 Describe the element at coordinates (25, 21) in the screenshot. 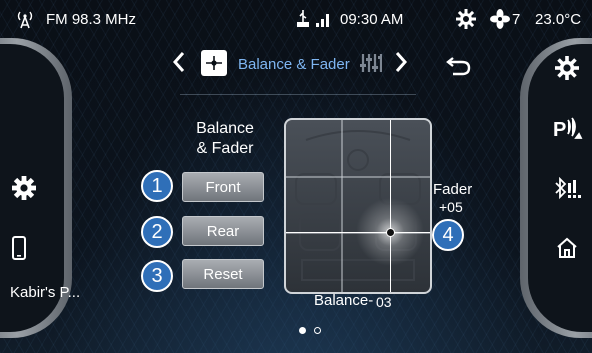

I see `radio-signal-icon` at that location.